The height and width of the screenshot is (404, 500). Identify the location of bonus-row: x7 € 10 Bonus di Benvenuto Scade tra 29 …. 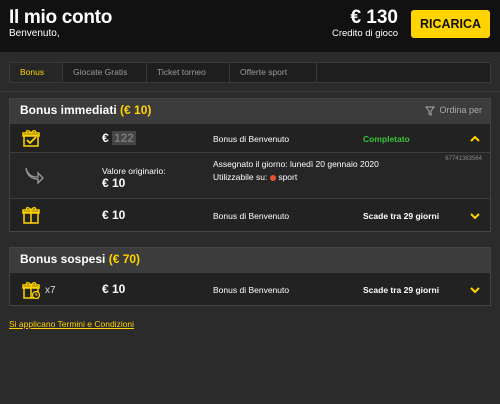
(250, 288).